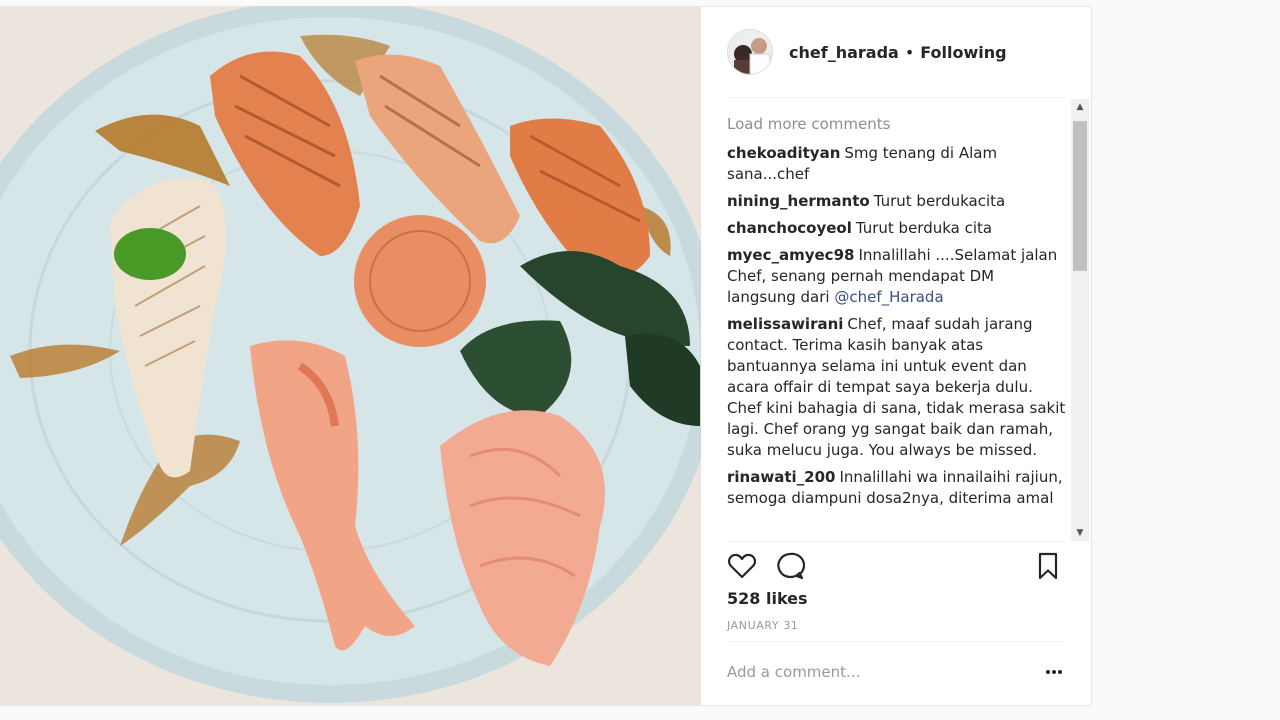 The height and width of the screenshot is (720, 1280). I want to click on comment-item: chanchocoyeol Turut berduka cita, so click(897, 228).